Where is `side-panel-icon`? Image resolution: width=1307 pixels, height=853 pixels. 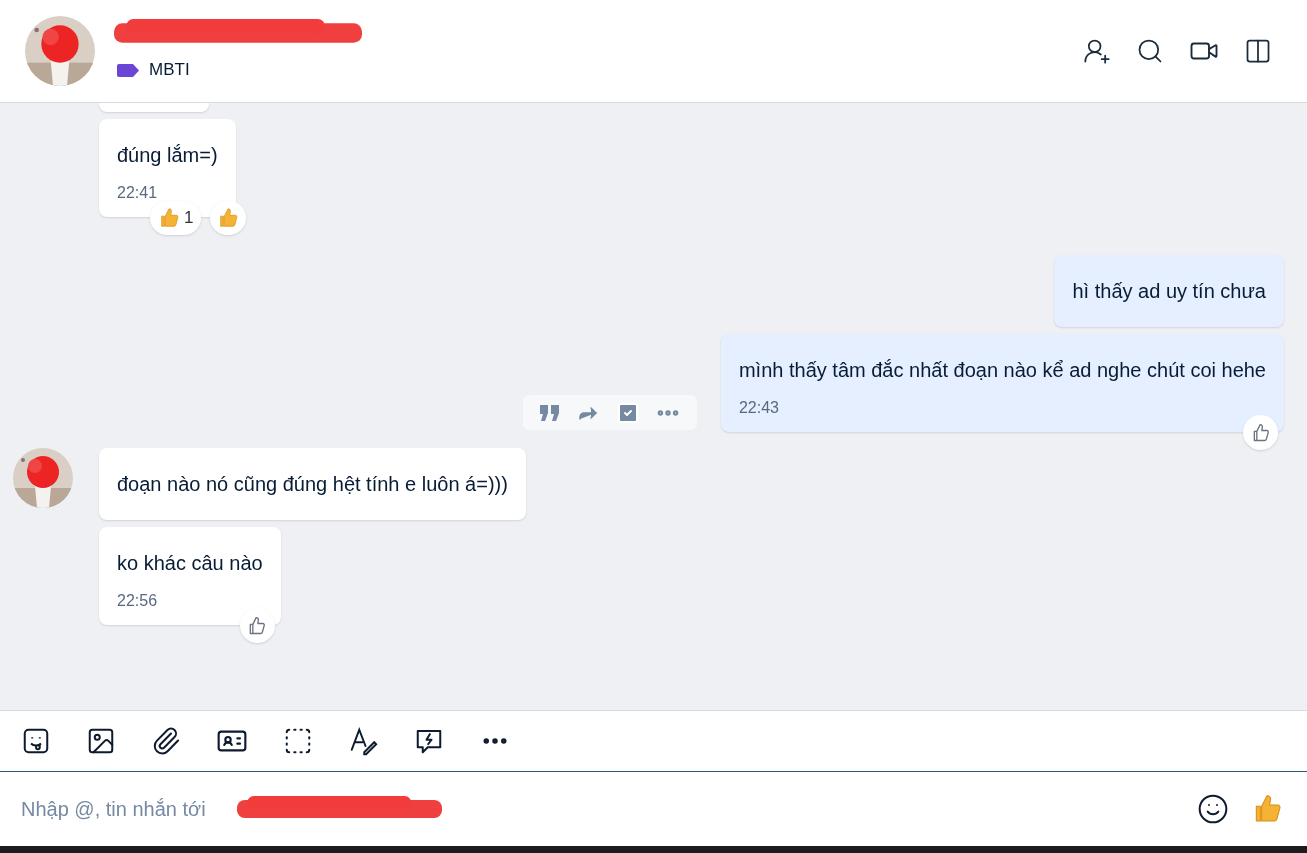
side-panel-icon is located at coordinates (1258, 51).